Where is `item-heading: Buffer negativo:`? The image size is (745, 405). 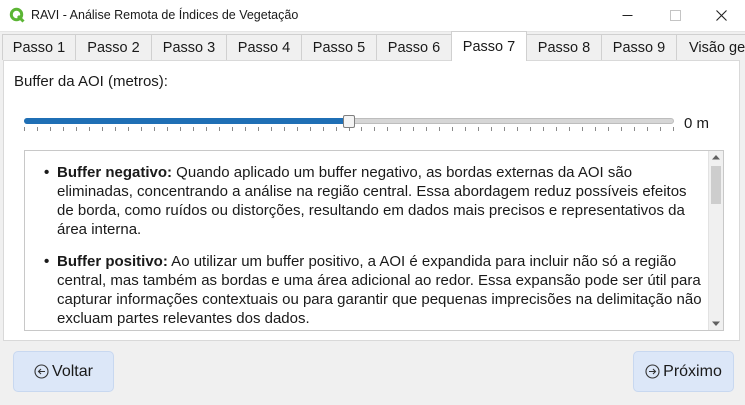 item-heading: Buffer negativo: is located at coordinates (115, 172).